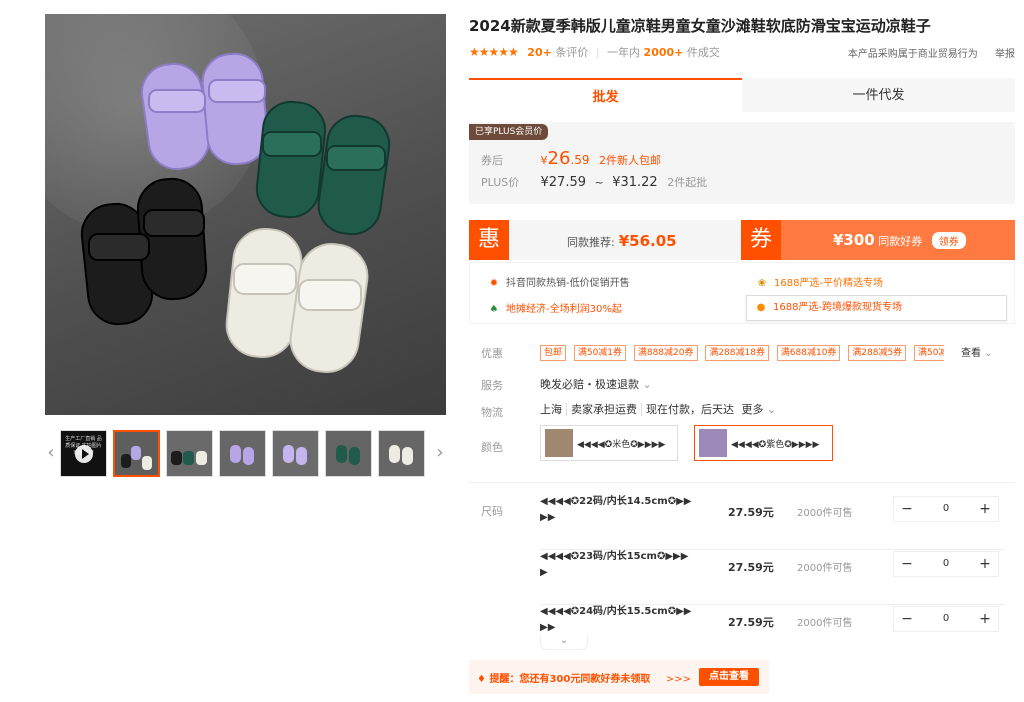 This screenshot has height=702, width=1024. What do you see at coordinates (136, 458) in the screenshot?
I see `thumb-image-1-shape` at bounding box center [136, 458].